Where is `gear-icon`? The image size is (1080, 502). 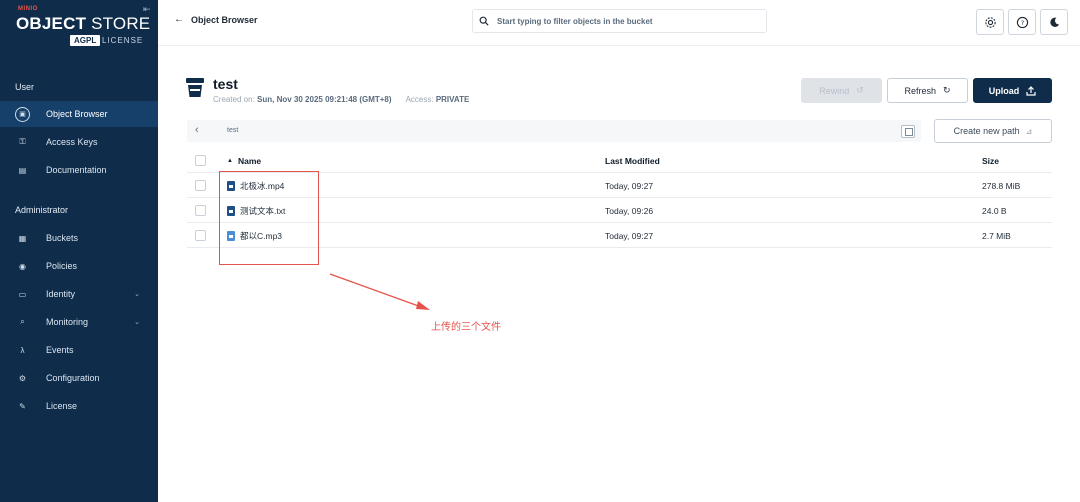 gear-icon is located at coordinates (990, 22).